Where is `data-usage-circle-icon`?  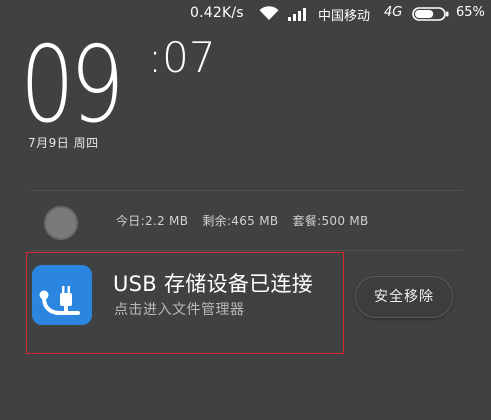 data-usage-circle-icon is located at coordinates (61, 223).